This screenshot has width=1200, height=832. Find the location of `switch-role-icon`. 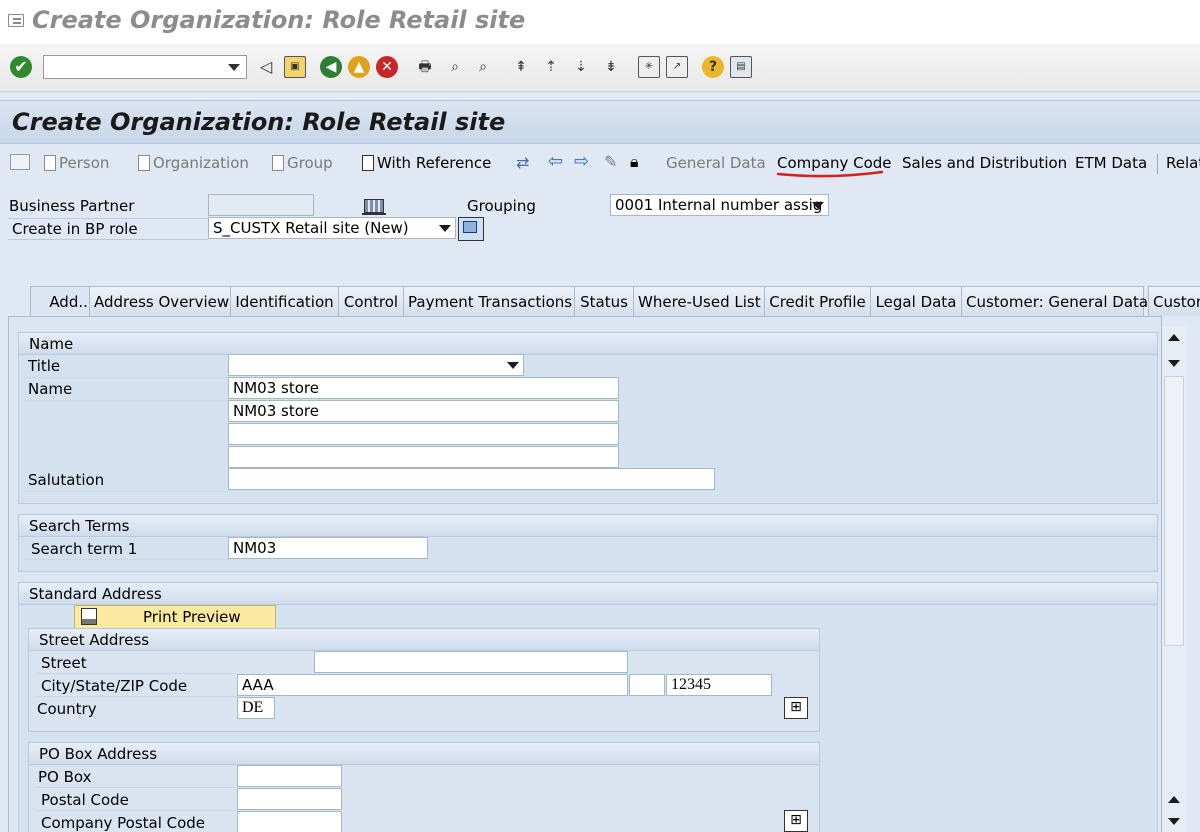

switch-role-icon is located at coordinates (471, 229).